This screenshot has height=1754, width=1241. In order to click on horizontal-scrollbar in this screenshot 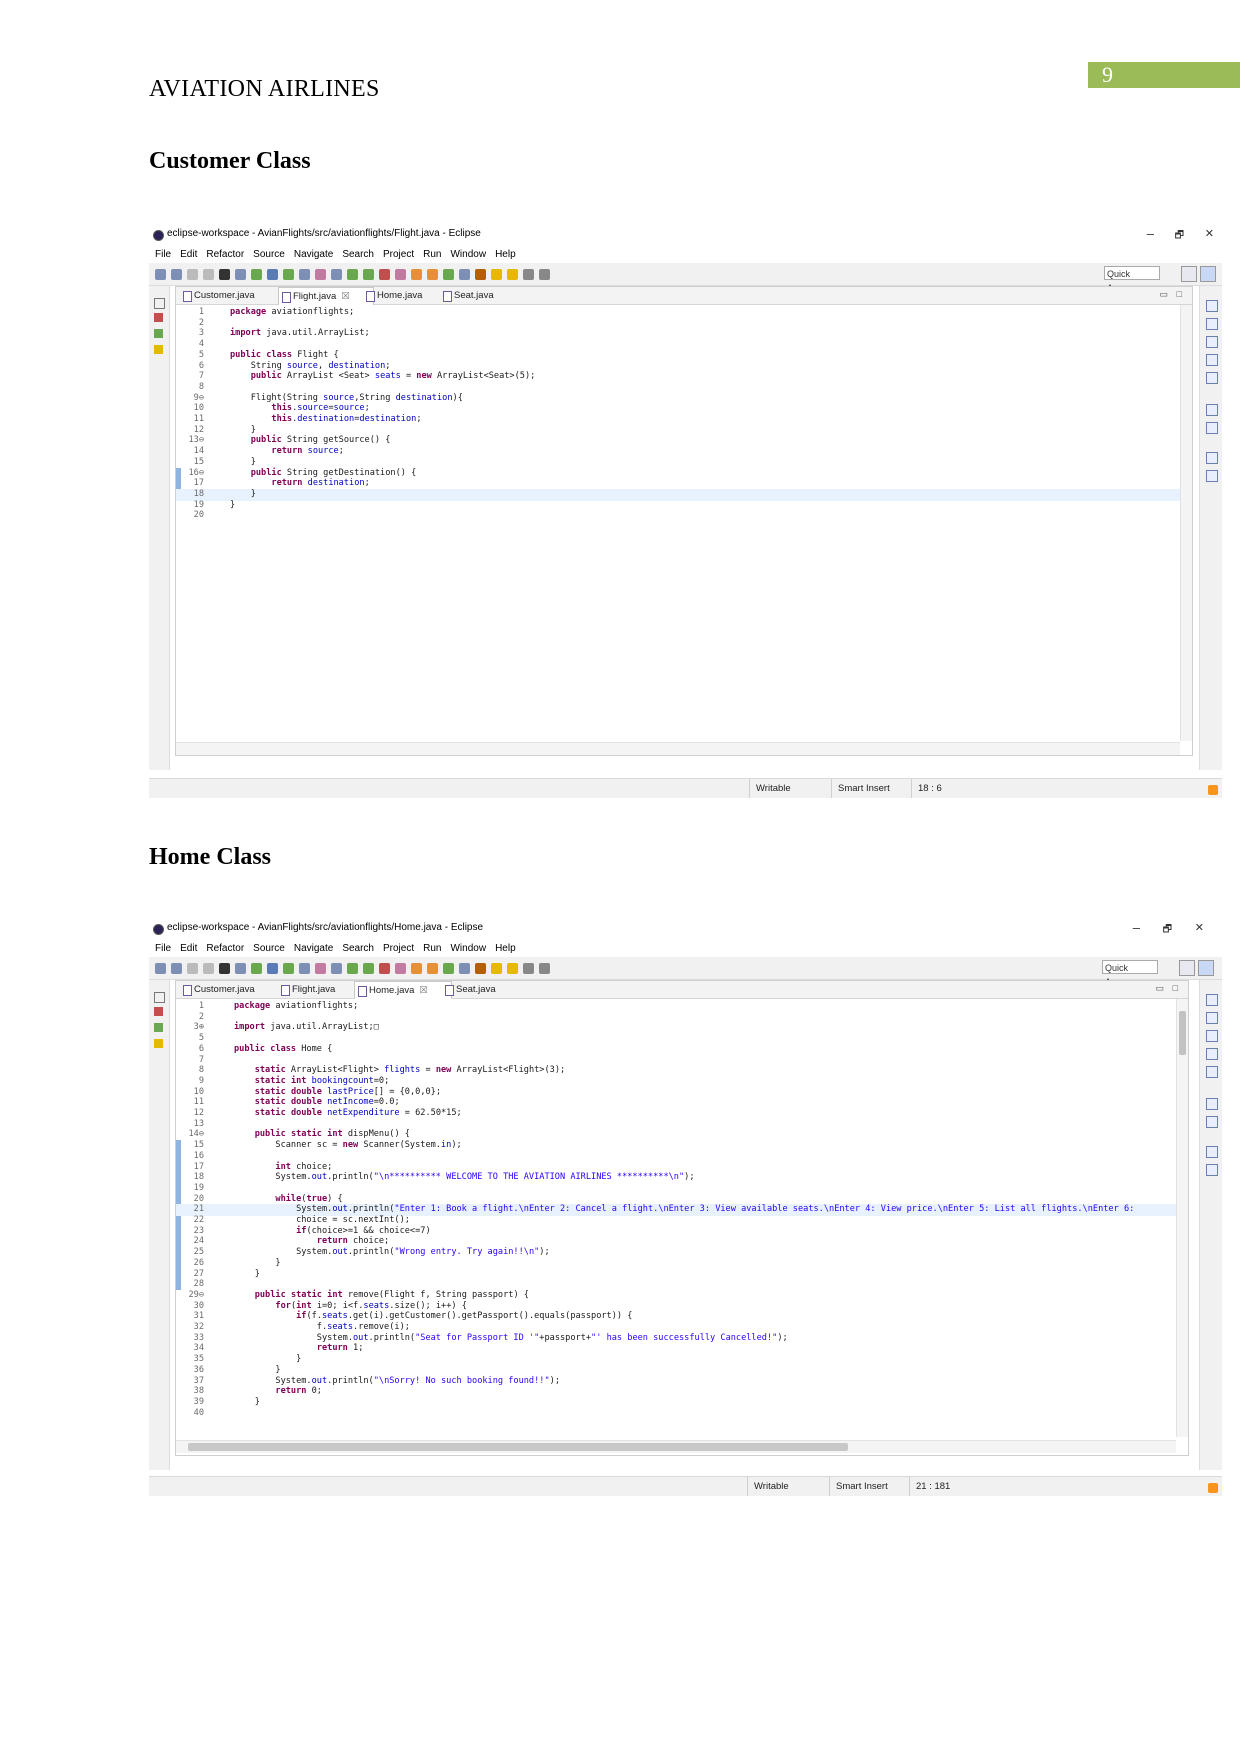, I will do `click(676, 1446)`.